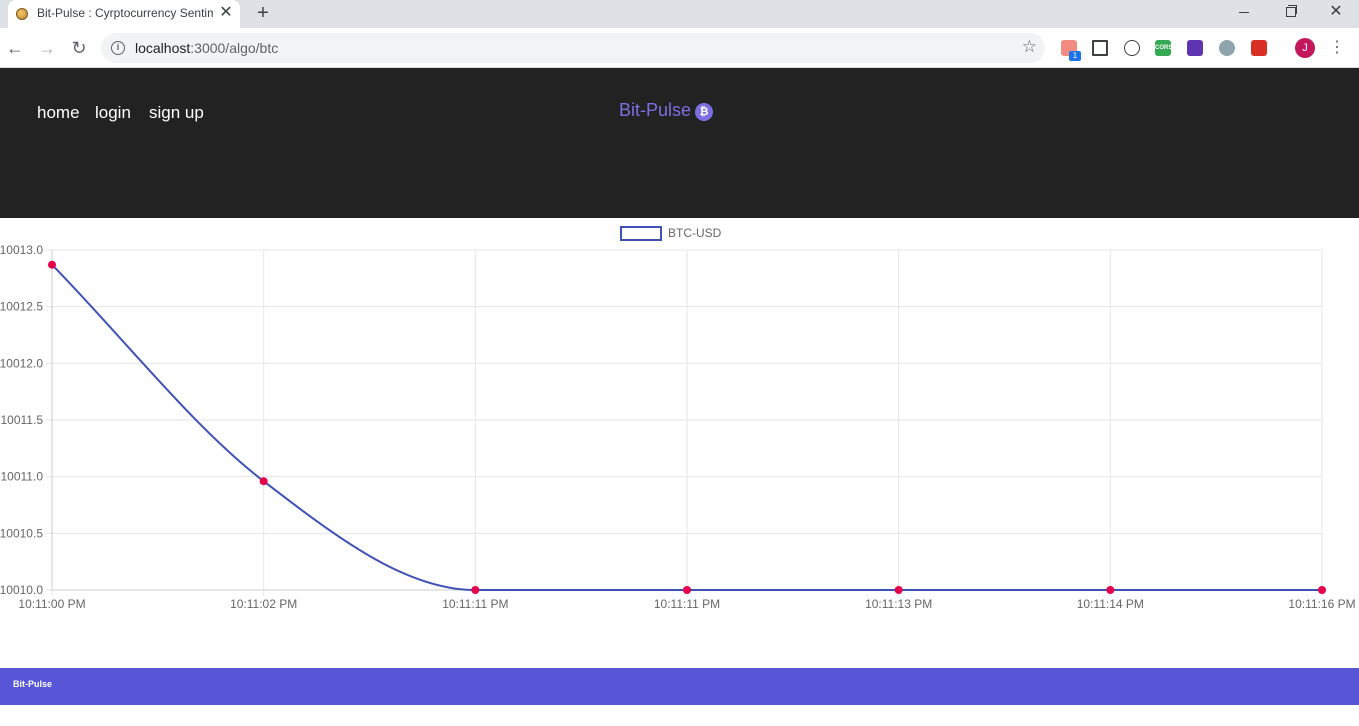 The image size is (1359, 726). What do you see at coordinates (118, 48) in the screenshot?
I see `info-icon: i` at bounding box center [118, 48].